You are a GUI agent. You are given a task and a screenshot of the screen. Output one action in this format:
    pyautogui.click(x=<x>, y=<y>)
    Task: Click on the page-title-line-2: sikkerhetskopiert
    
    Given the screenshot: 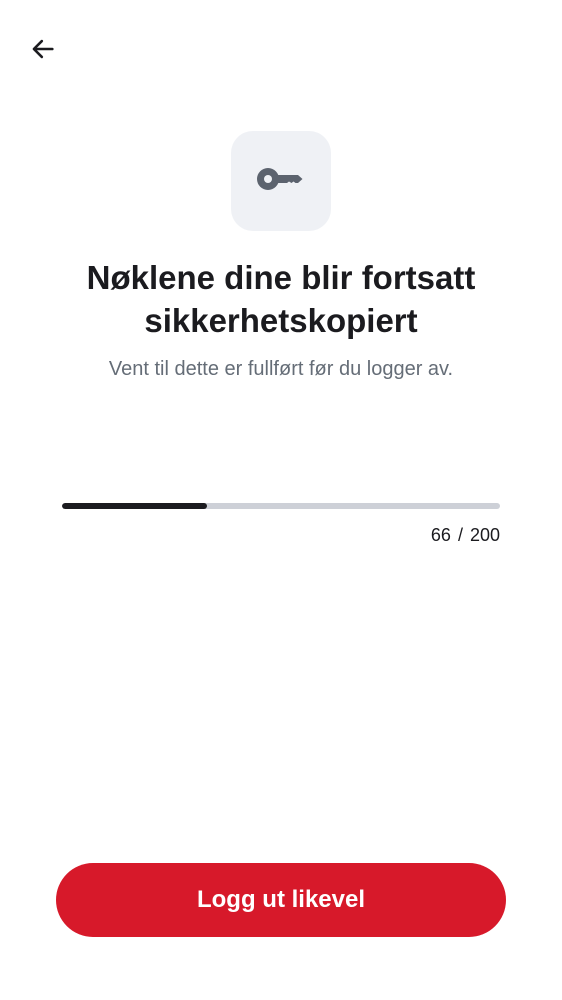 What is the action you would take?
    pyautogui.click(x=281, y=320)
    